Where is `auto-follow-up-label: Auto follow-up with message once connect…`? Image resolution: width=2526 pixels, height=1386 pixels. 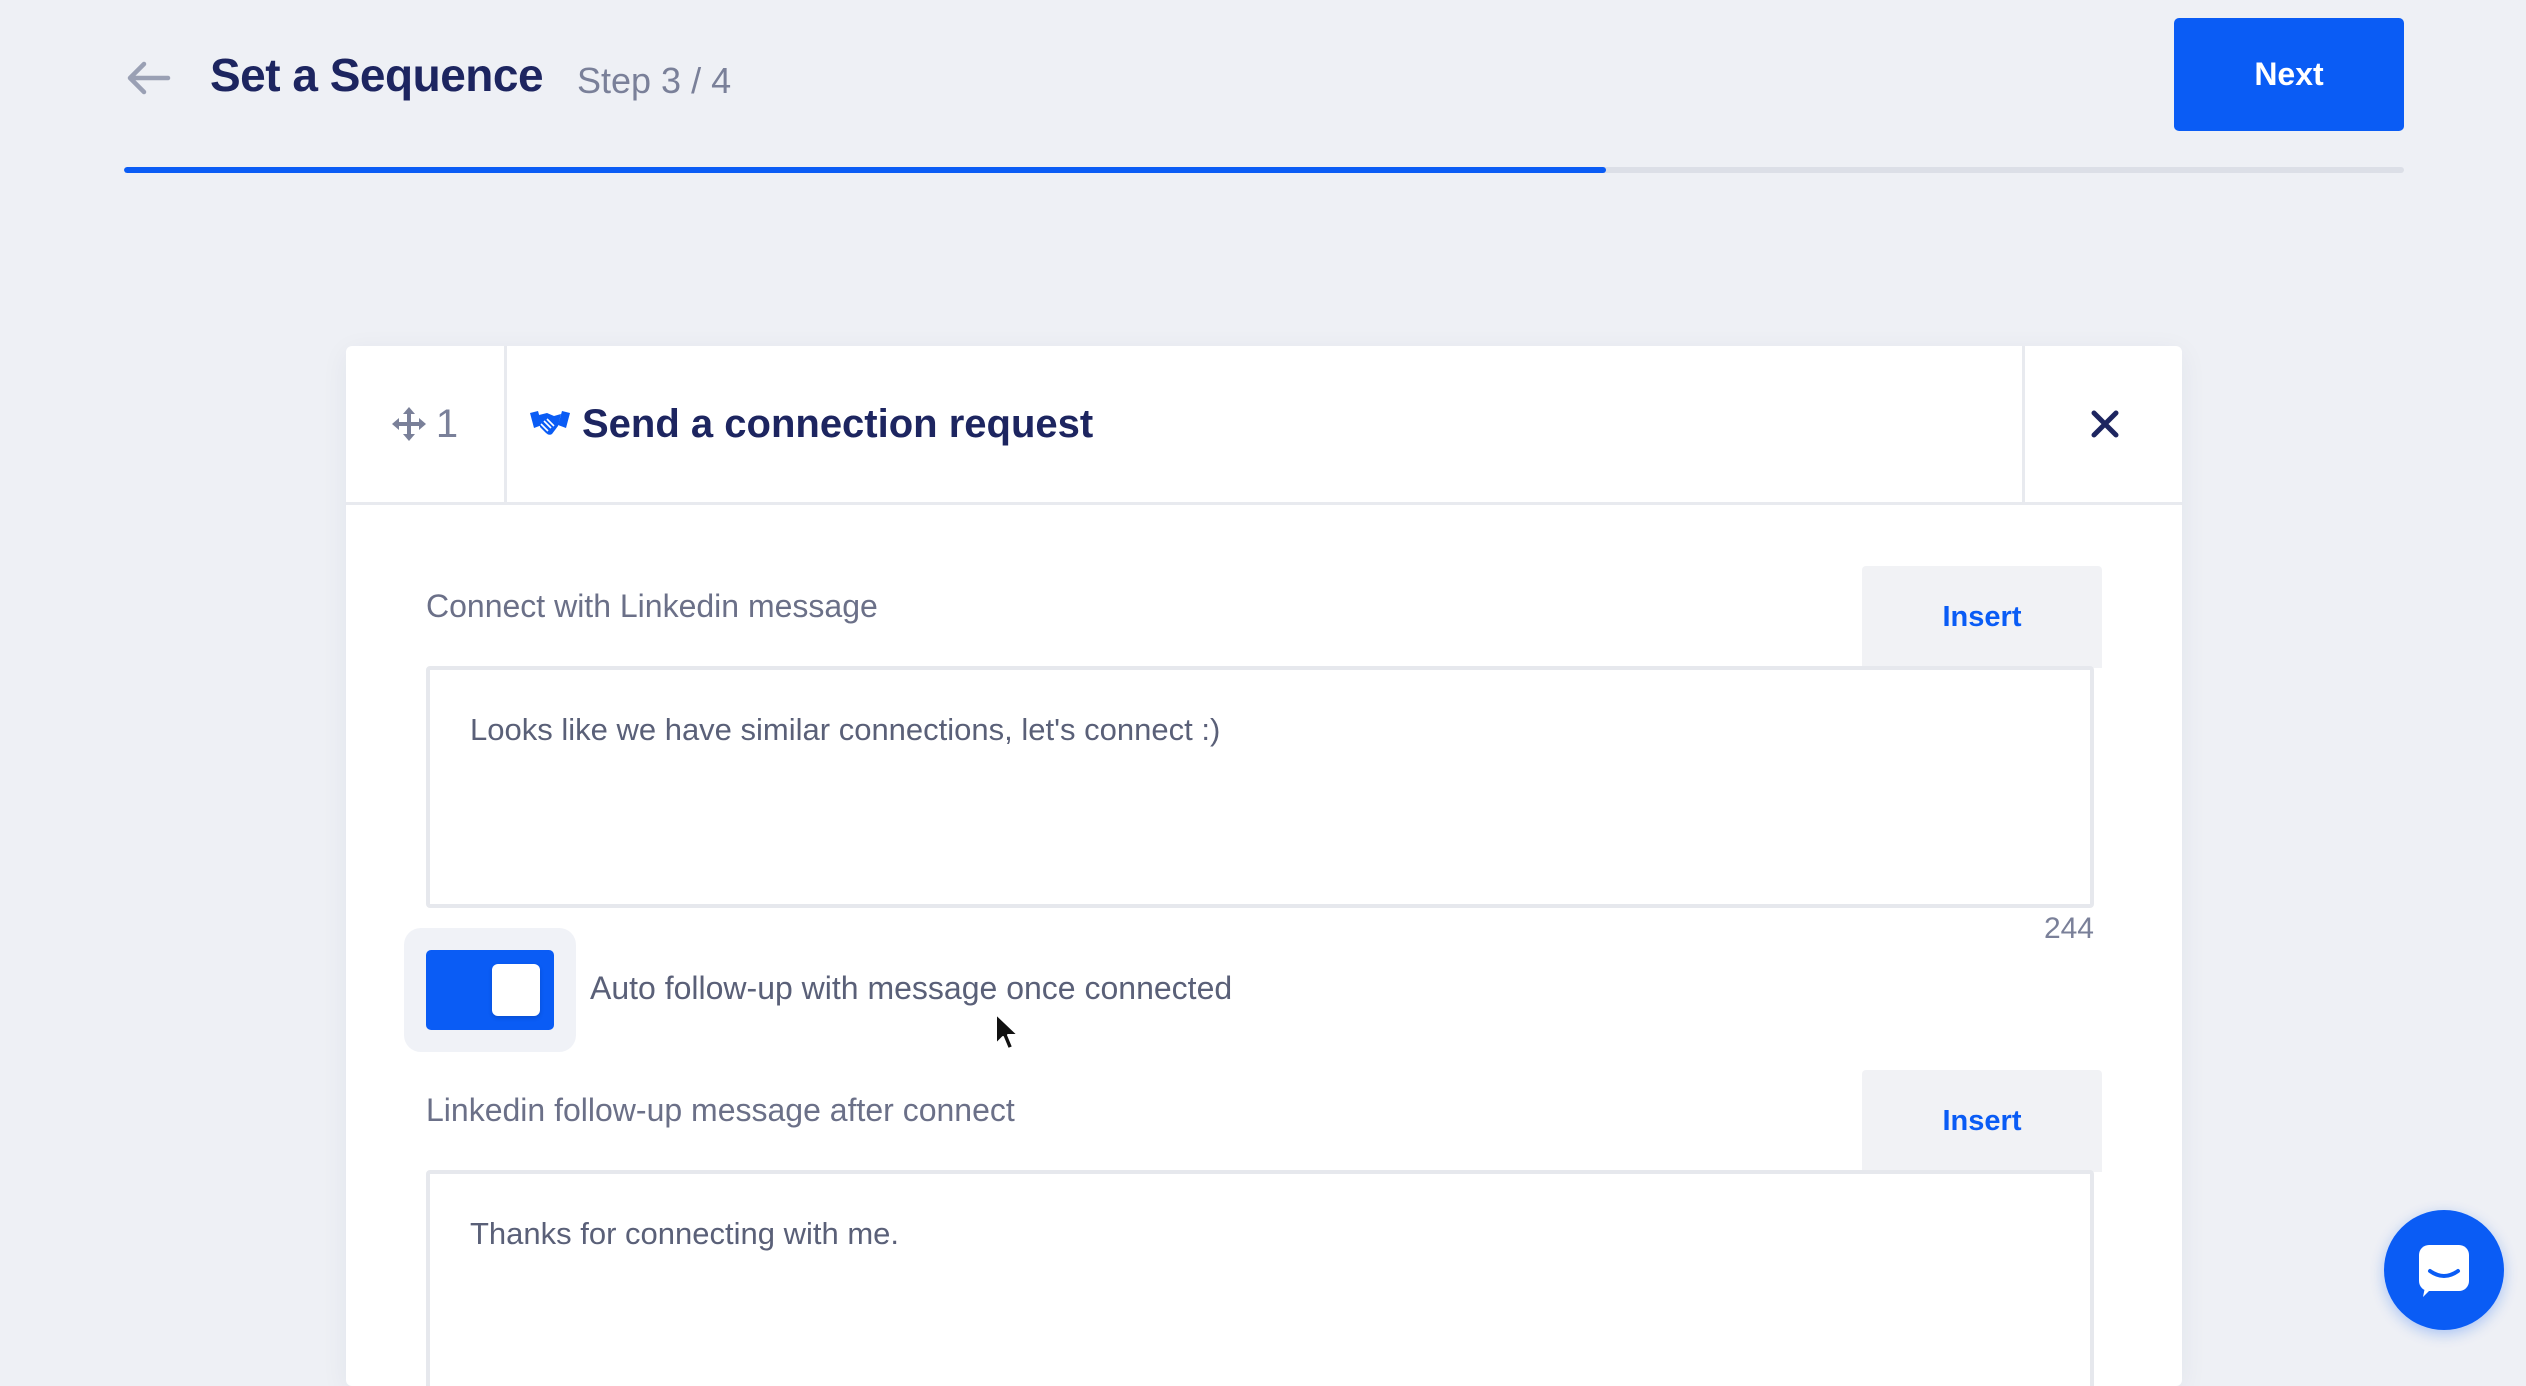 auto-follow-up-label: Auto follow-up with message once connect… is located at coordinates (911, 988).